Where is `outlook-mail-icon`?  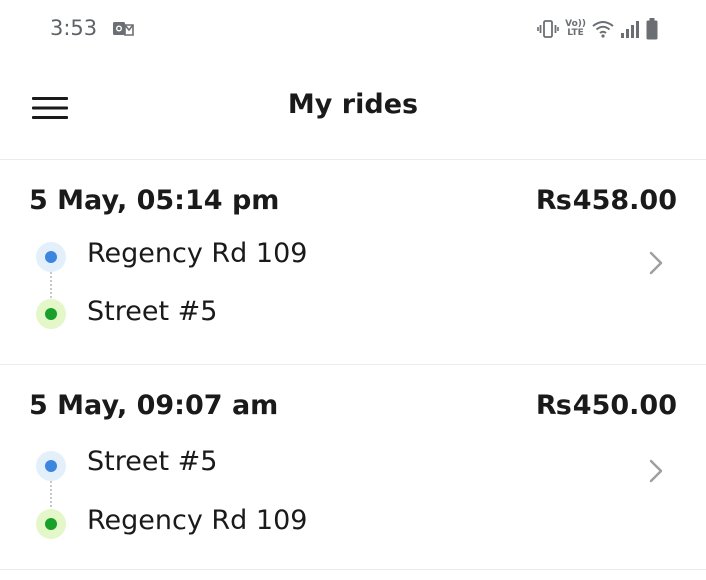 outlook-mail-icon is located at coordinates (123, 29).